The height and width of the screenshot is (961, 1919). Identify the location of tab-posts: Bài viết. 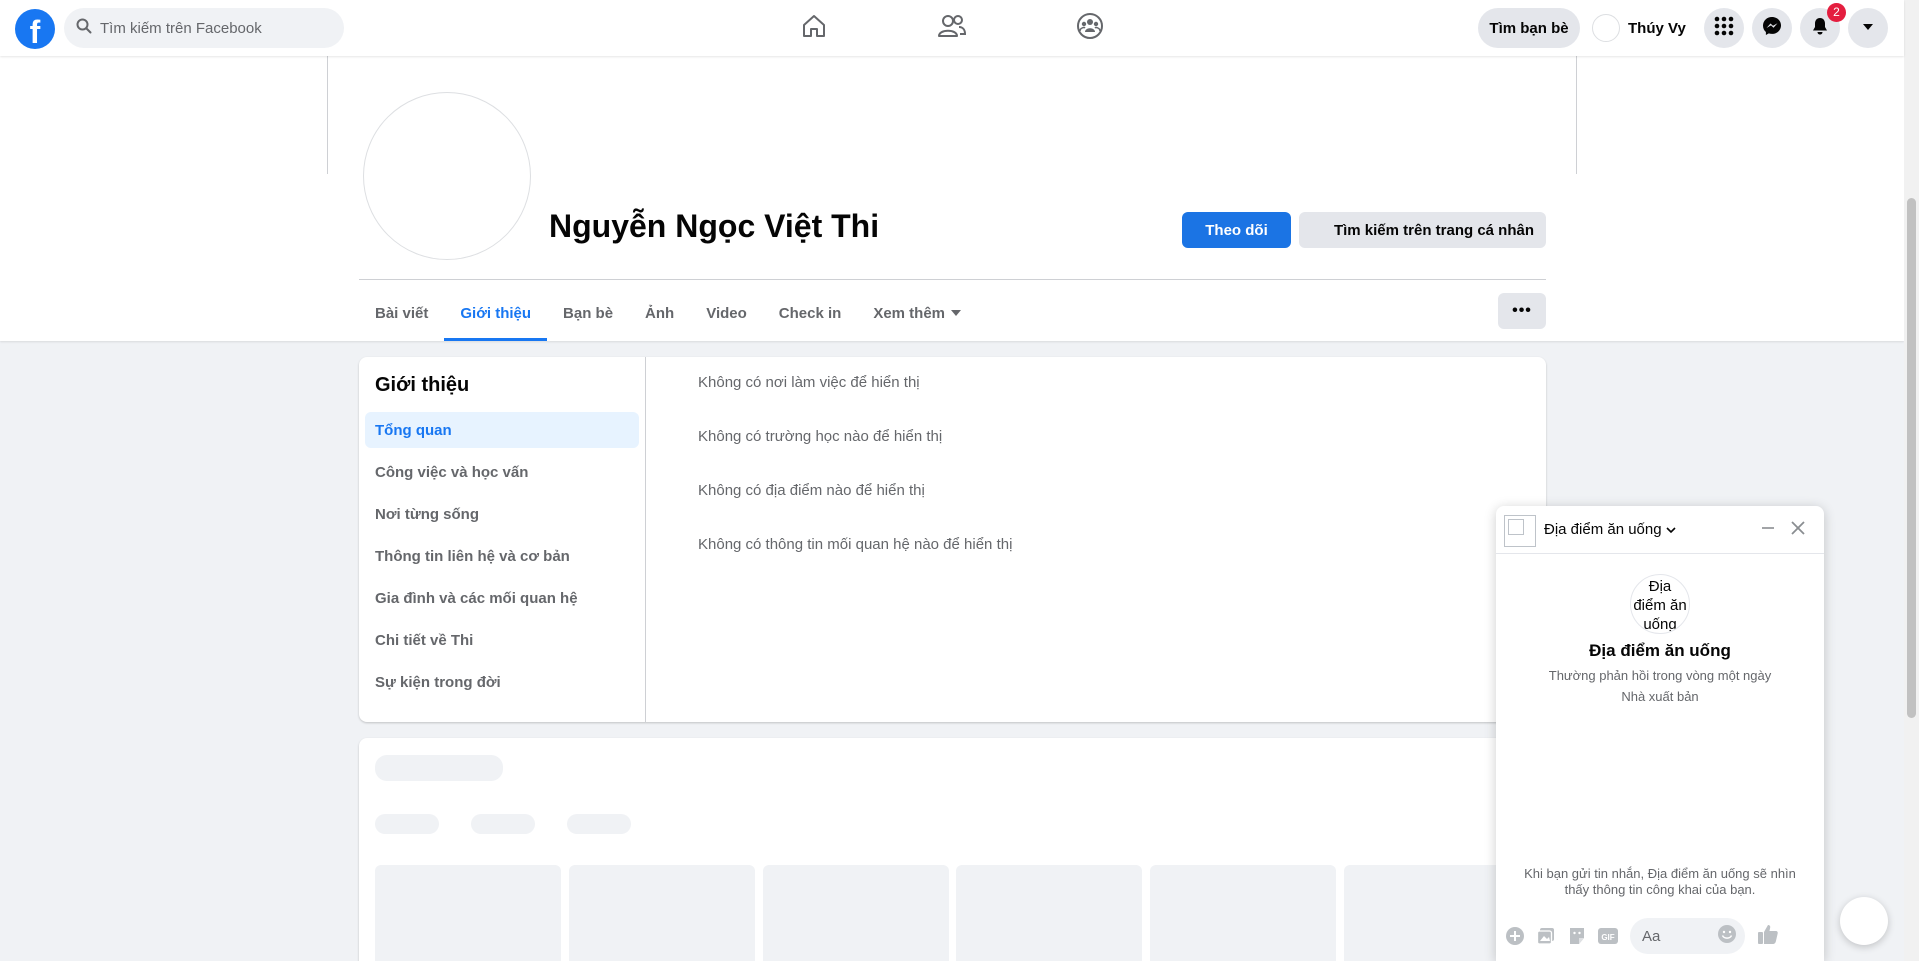
(401, 313).